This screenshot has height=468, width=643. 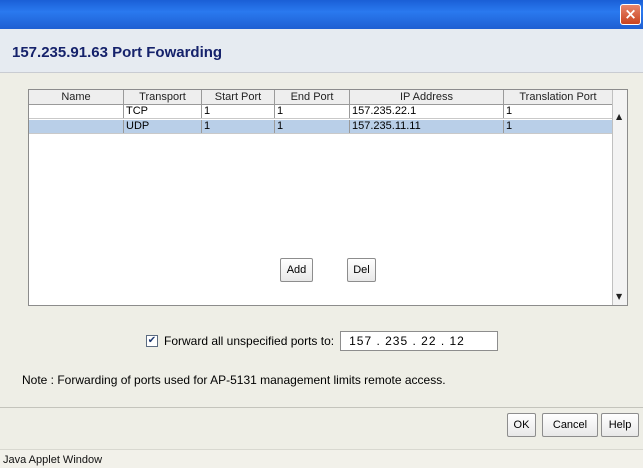 I want to click on cancel-button: Cancel, so click(x=570, y=425).